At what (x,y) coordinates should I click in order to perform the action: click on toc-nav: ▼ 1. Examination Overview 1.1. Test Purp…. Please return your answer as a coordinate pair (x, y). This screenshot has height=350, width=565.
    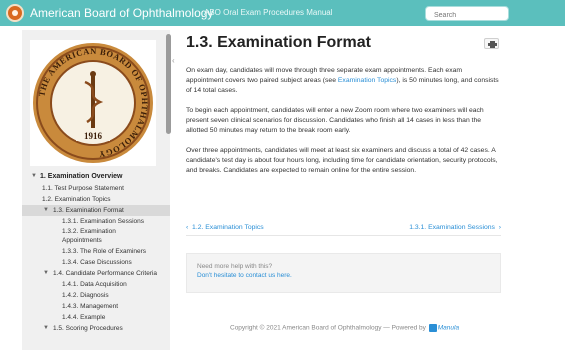
    Looking at the image, I should click on (96, 252).